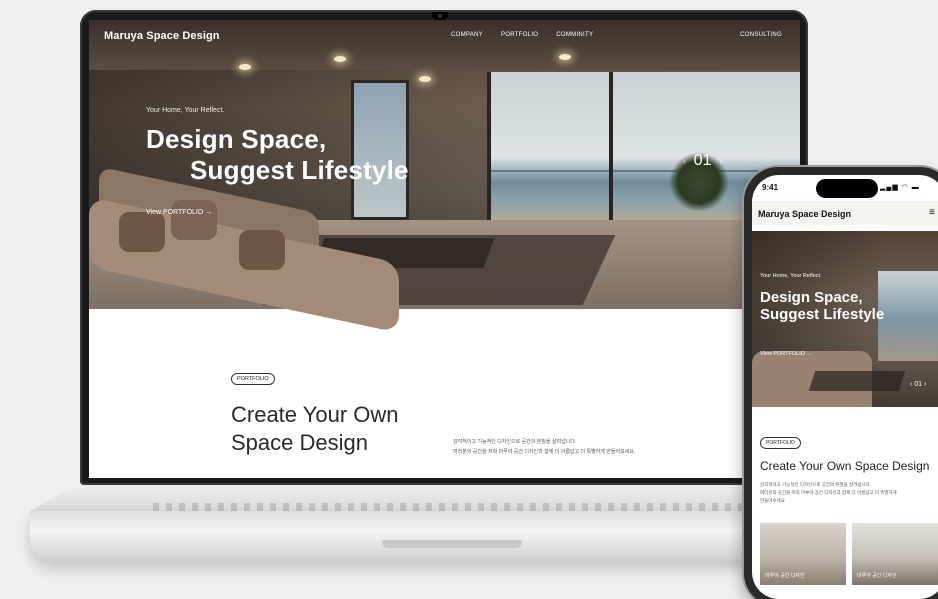  I want to click on nav-portfolio: PORTFOLIO, so click(519, 35).